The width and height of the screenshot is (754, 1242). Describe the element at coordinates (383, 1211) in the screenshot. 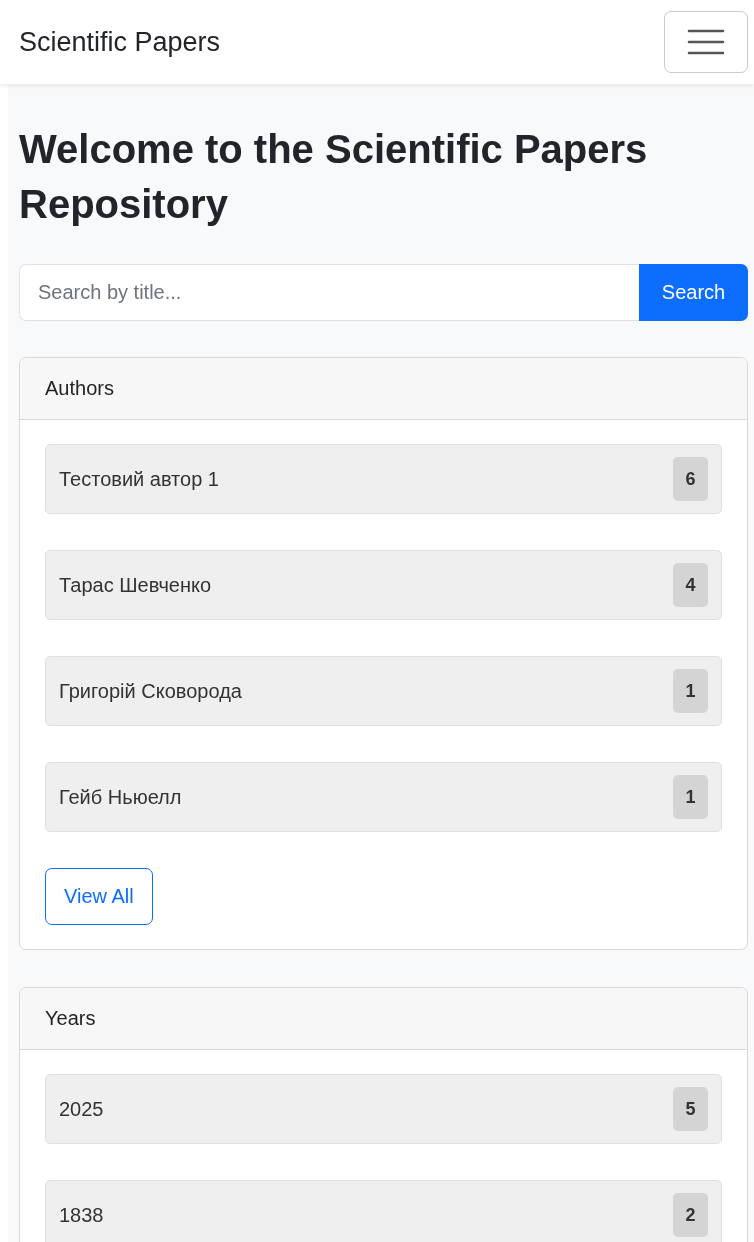

I see `list-item: 1838 2` at that location.